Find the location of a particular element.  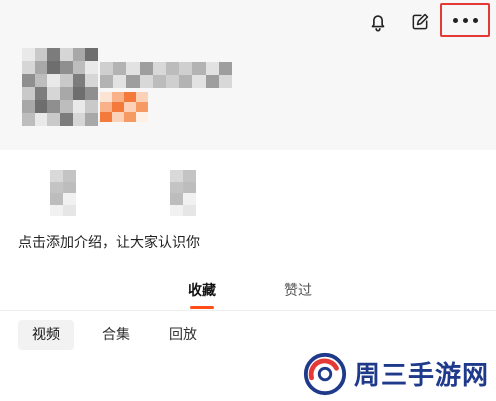

user-badge-redacted is located at coordinates (124, 107).